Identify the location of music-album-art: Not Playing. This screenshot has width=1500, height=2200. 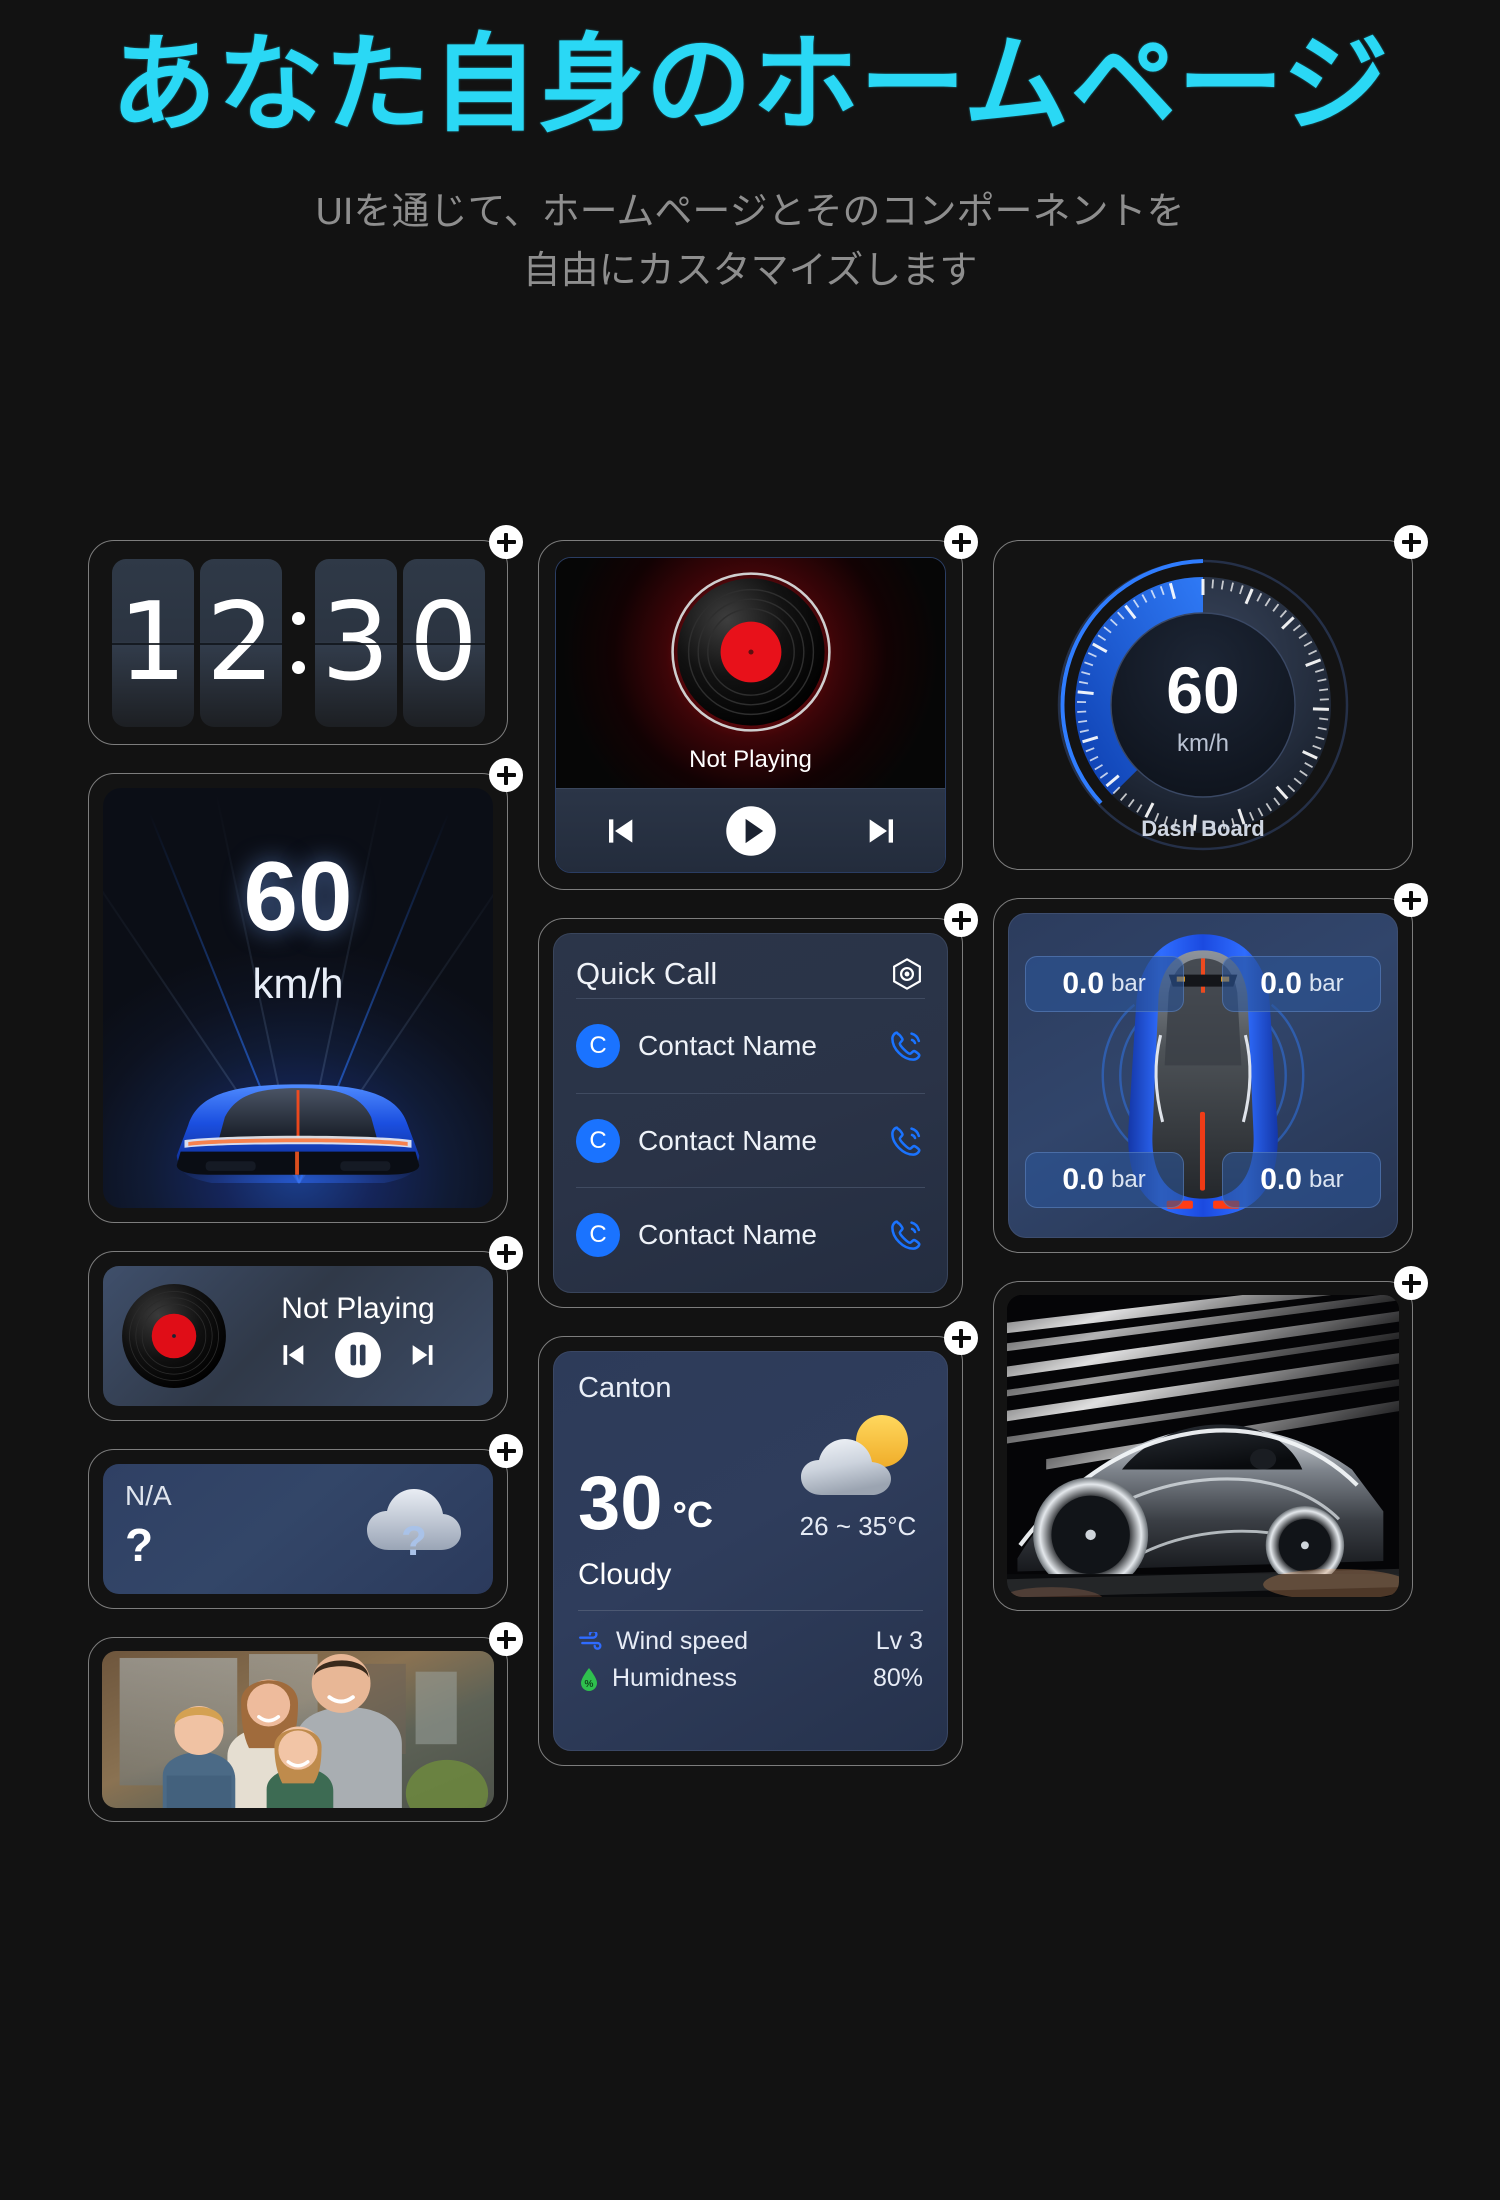
(750, 673).